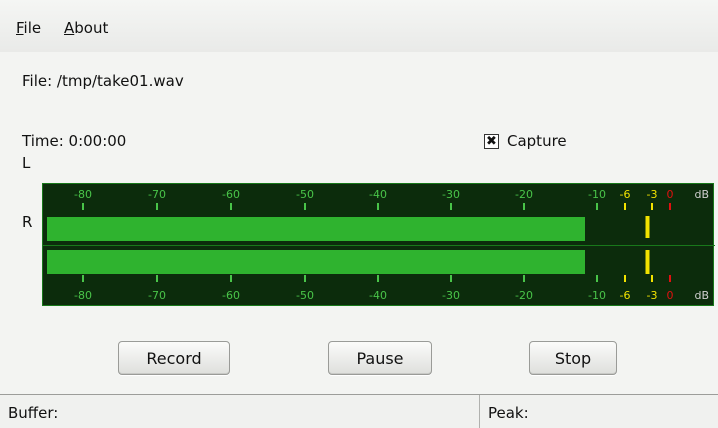 The height and width of the screenshot is (428, 718). What do you see at coordinates (157, 295) in the screenshot?
I see `scale-label-bottom: -70` at bounding box center [157, 295].